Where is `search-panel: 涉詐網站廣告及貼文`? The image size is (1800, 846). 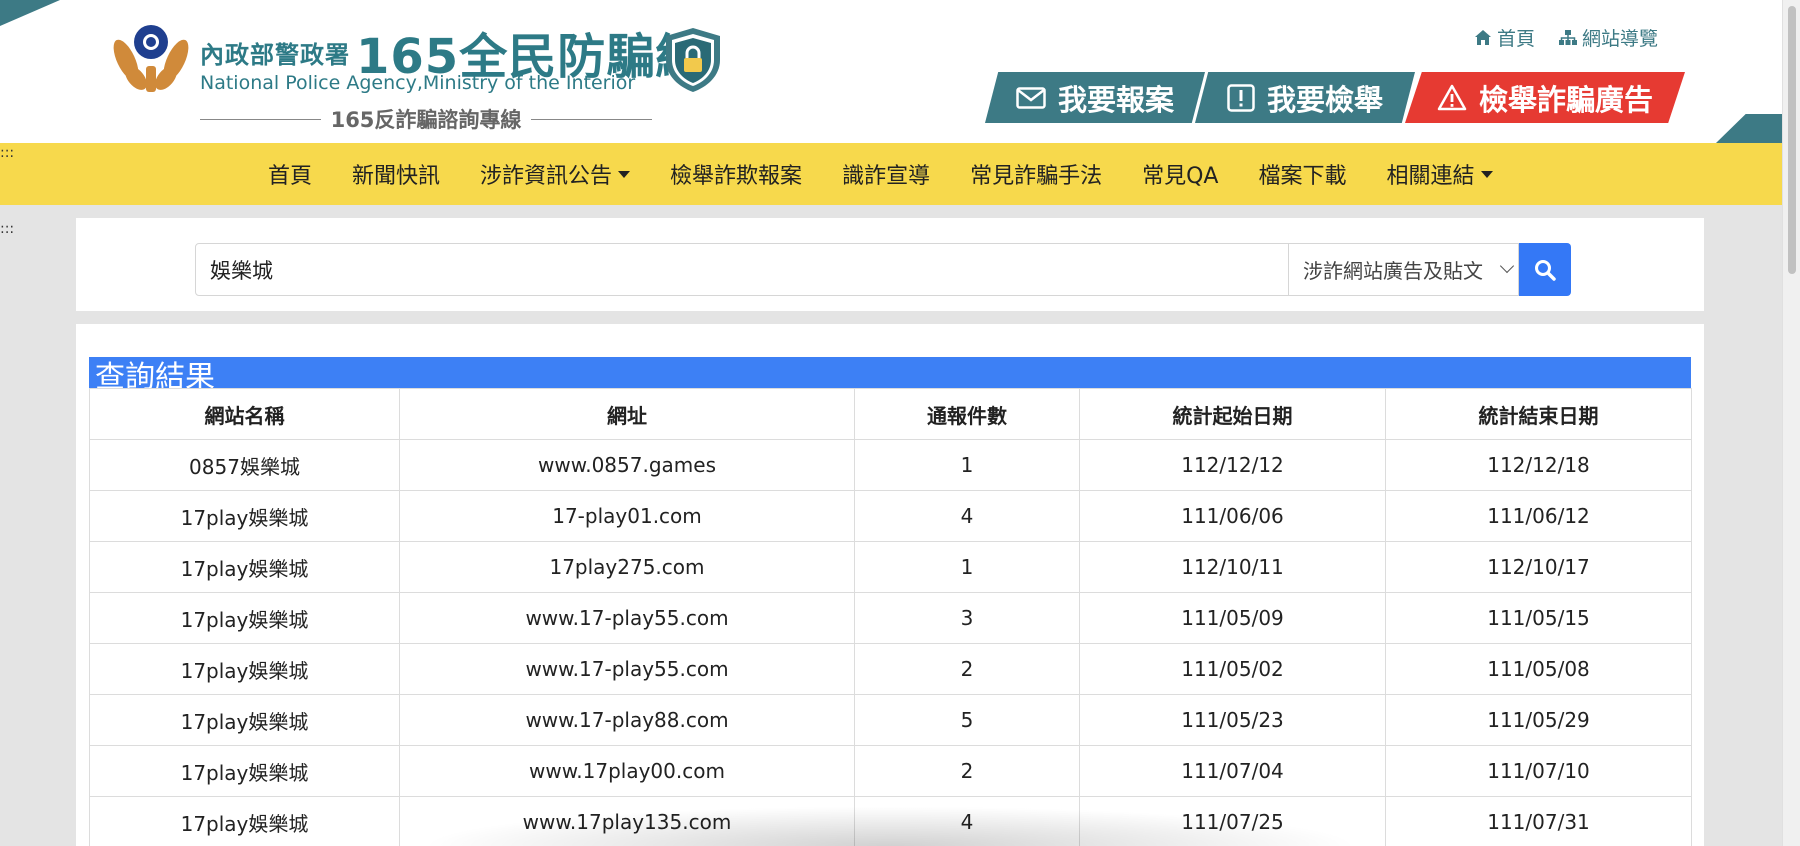
search-panel: 涉詐網站廣告及貼文 is located at coordinates (890, 264).